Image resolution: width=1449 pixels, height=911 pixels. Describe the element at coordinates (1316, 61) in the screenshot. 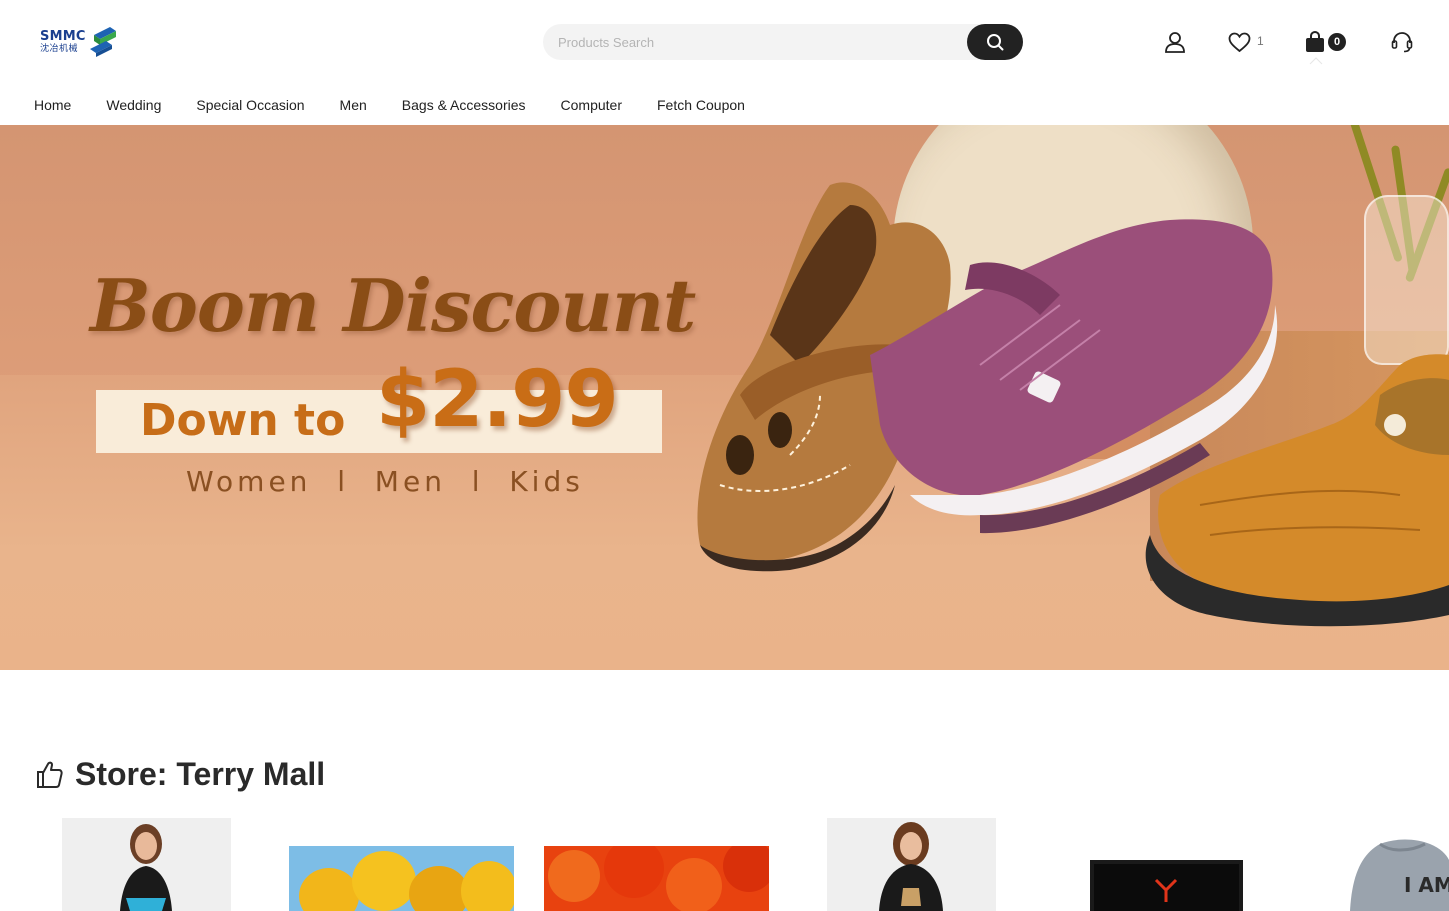

I see `cart-dropdown-caret-icon` at that location.